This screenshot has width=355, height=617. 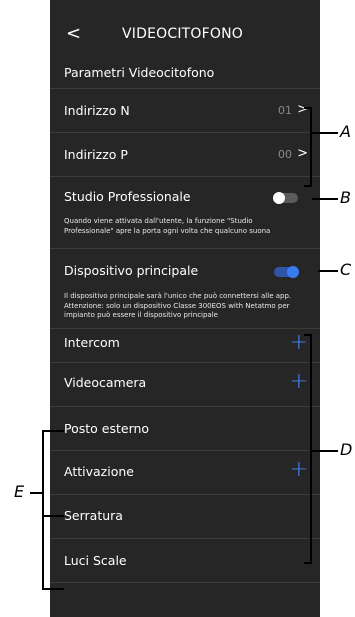 I want to click on callout-c-label: C, so click(x=346, y=269).